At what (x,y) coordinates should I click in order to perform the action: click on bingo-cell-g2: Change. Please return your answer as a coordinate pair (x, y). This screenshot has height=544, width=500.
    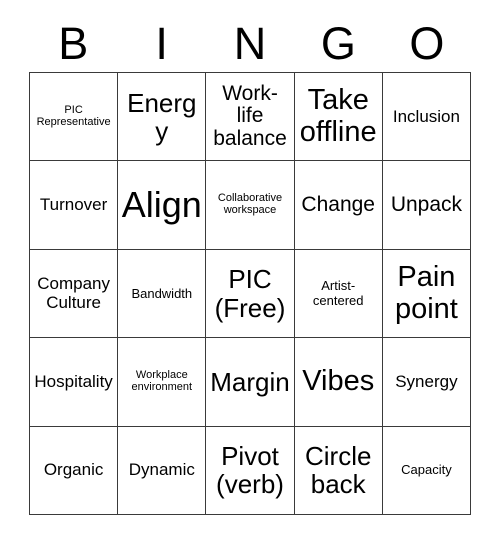
    Looking at the image, I should click on (338, 205).